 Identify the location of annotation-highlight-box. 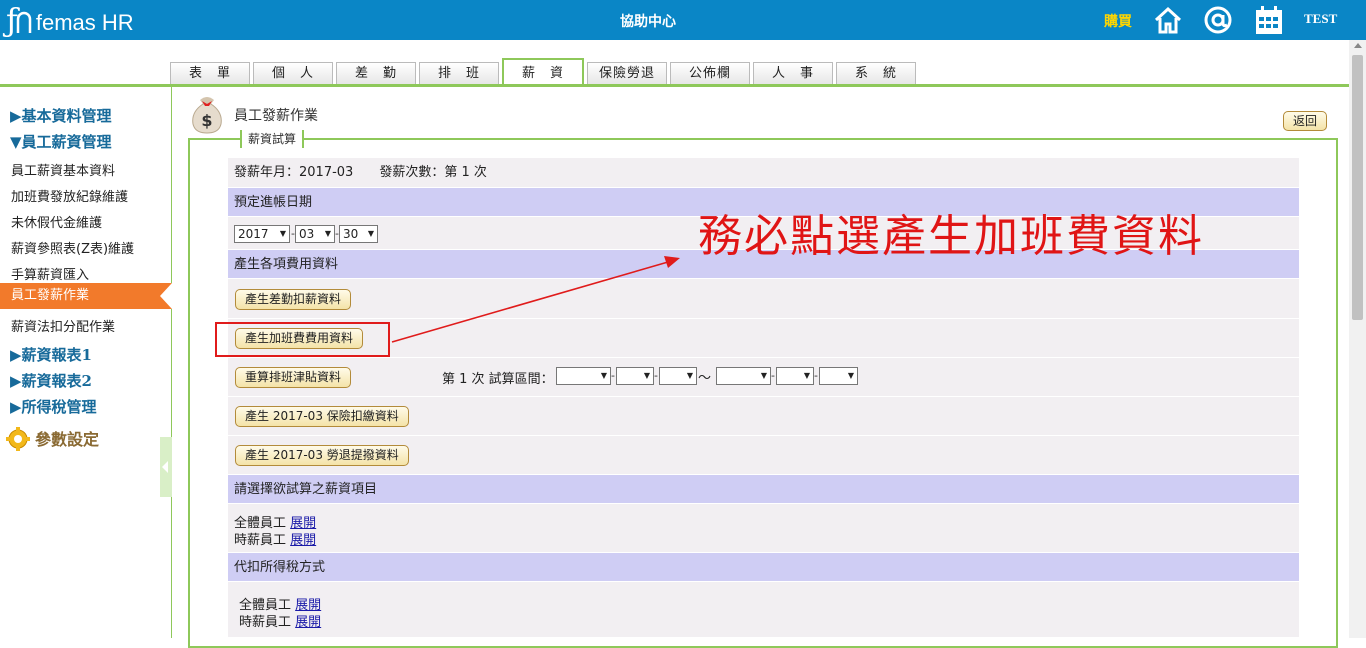
(302, 339).